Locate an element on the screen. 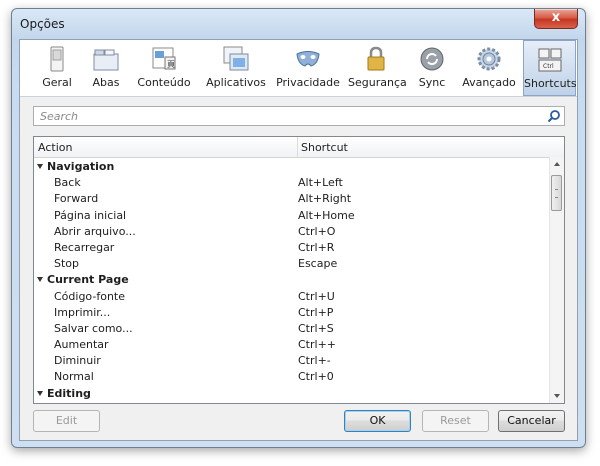 Image resolution: width=600 pixels, height=466 pixels. tree-row: Recarregar Ctrl+R is located at coordinates (292, 248).